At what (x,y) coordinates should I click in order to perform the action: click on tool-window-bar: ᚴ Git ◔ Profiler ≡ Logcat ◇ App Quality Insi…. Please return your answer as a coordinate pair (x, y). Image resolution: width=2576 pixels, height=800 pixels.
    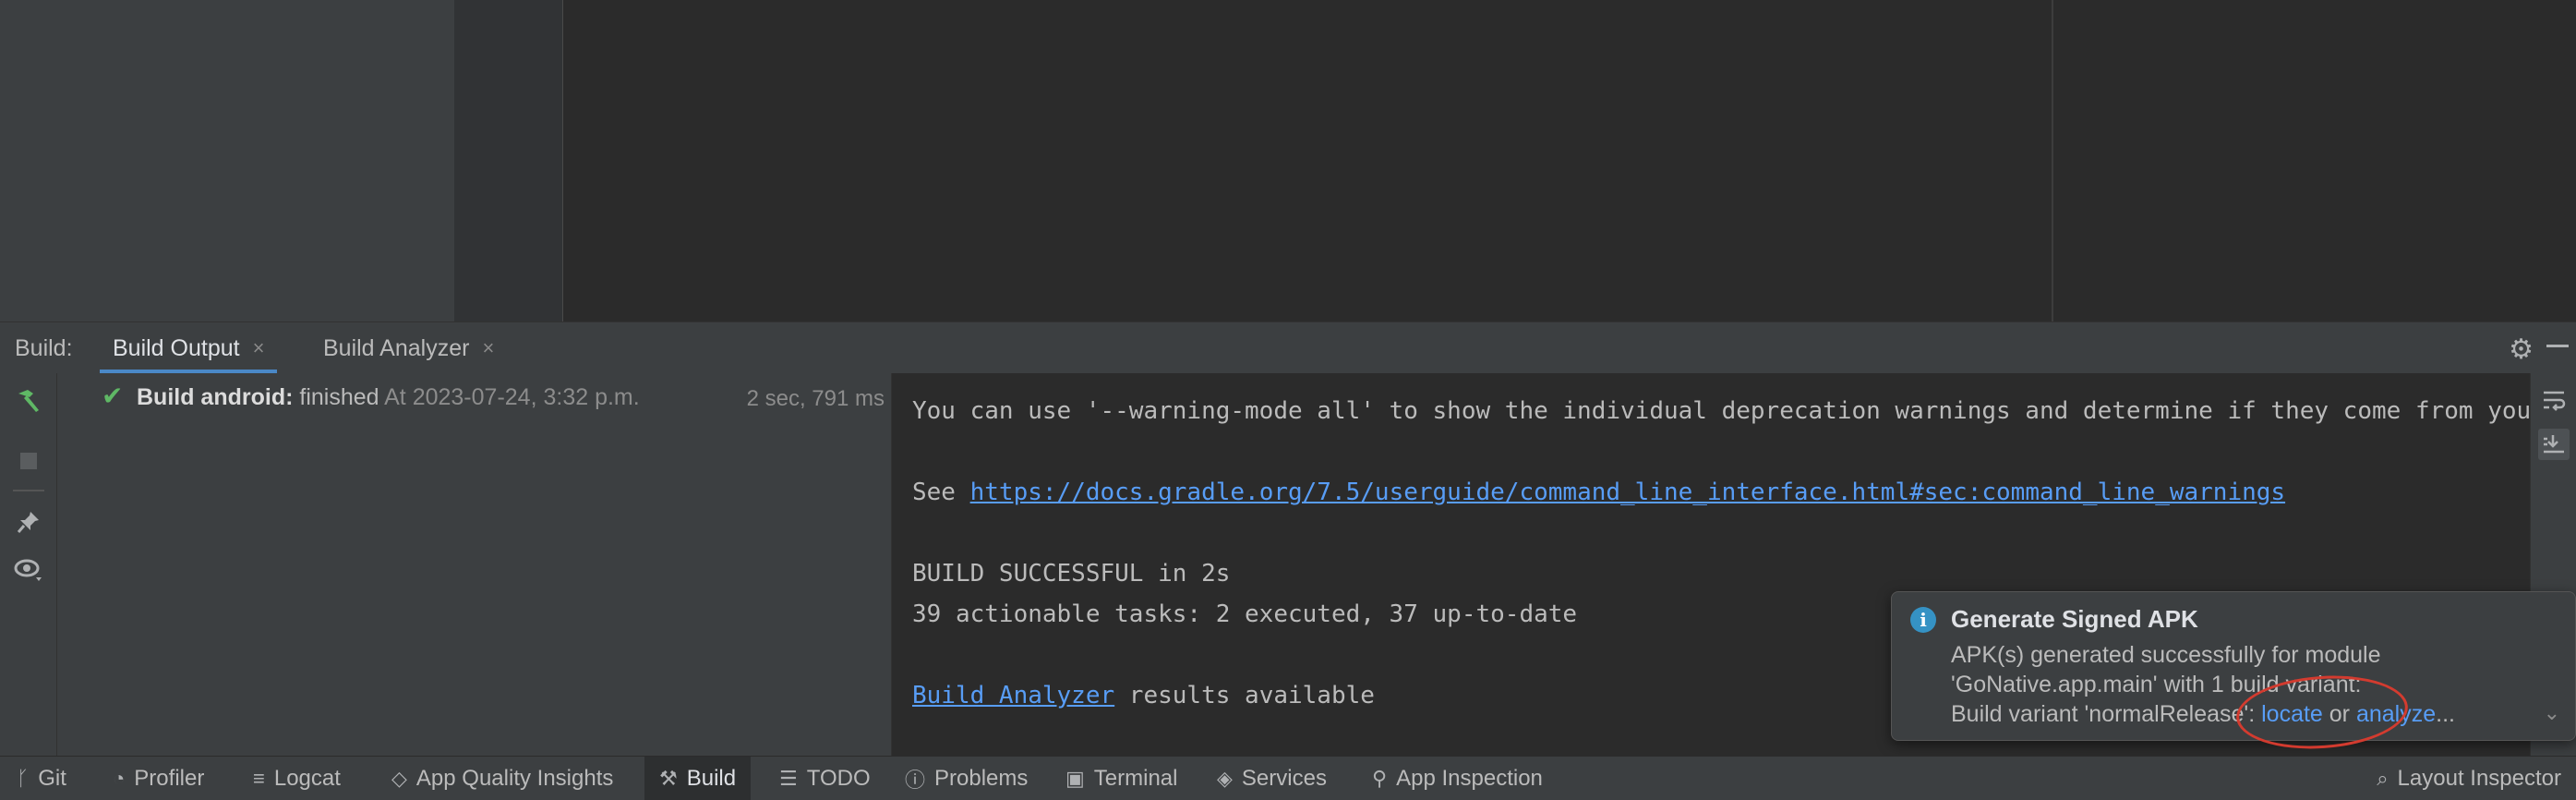
    Looking at the image, I should click on (1288, 778).